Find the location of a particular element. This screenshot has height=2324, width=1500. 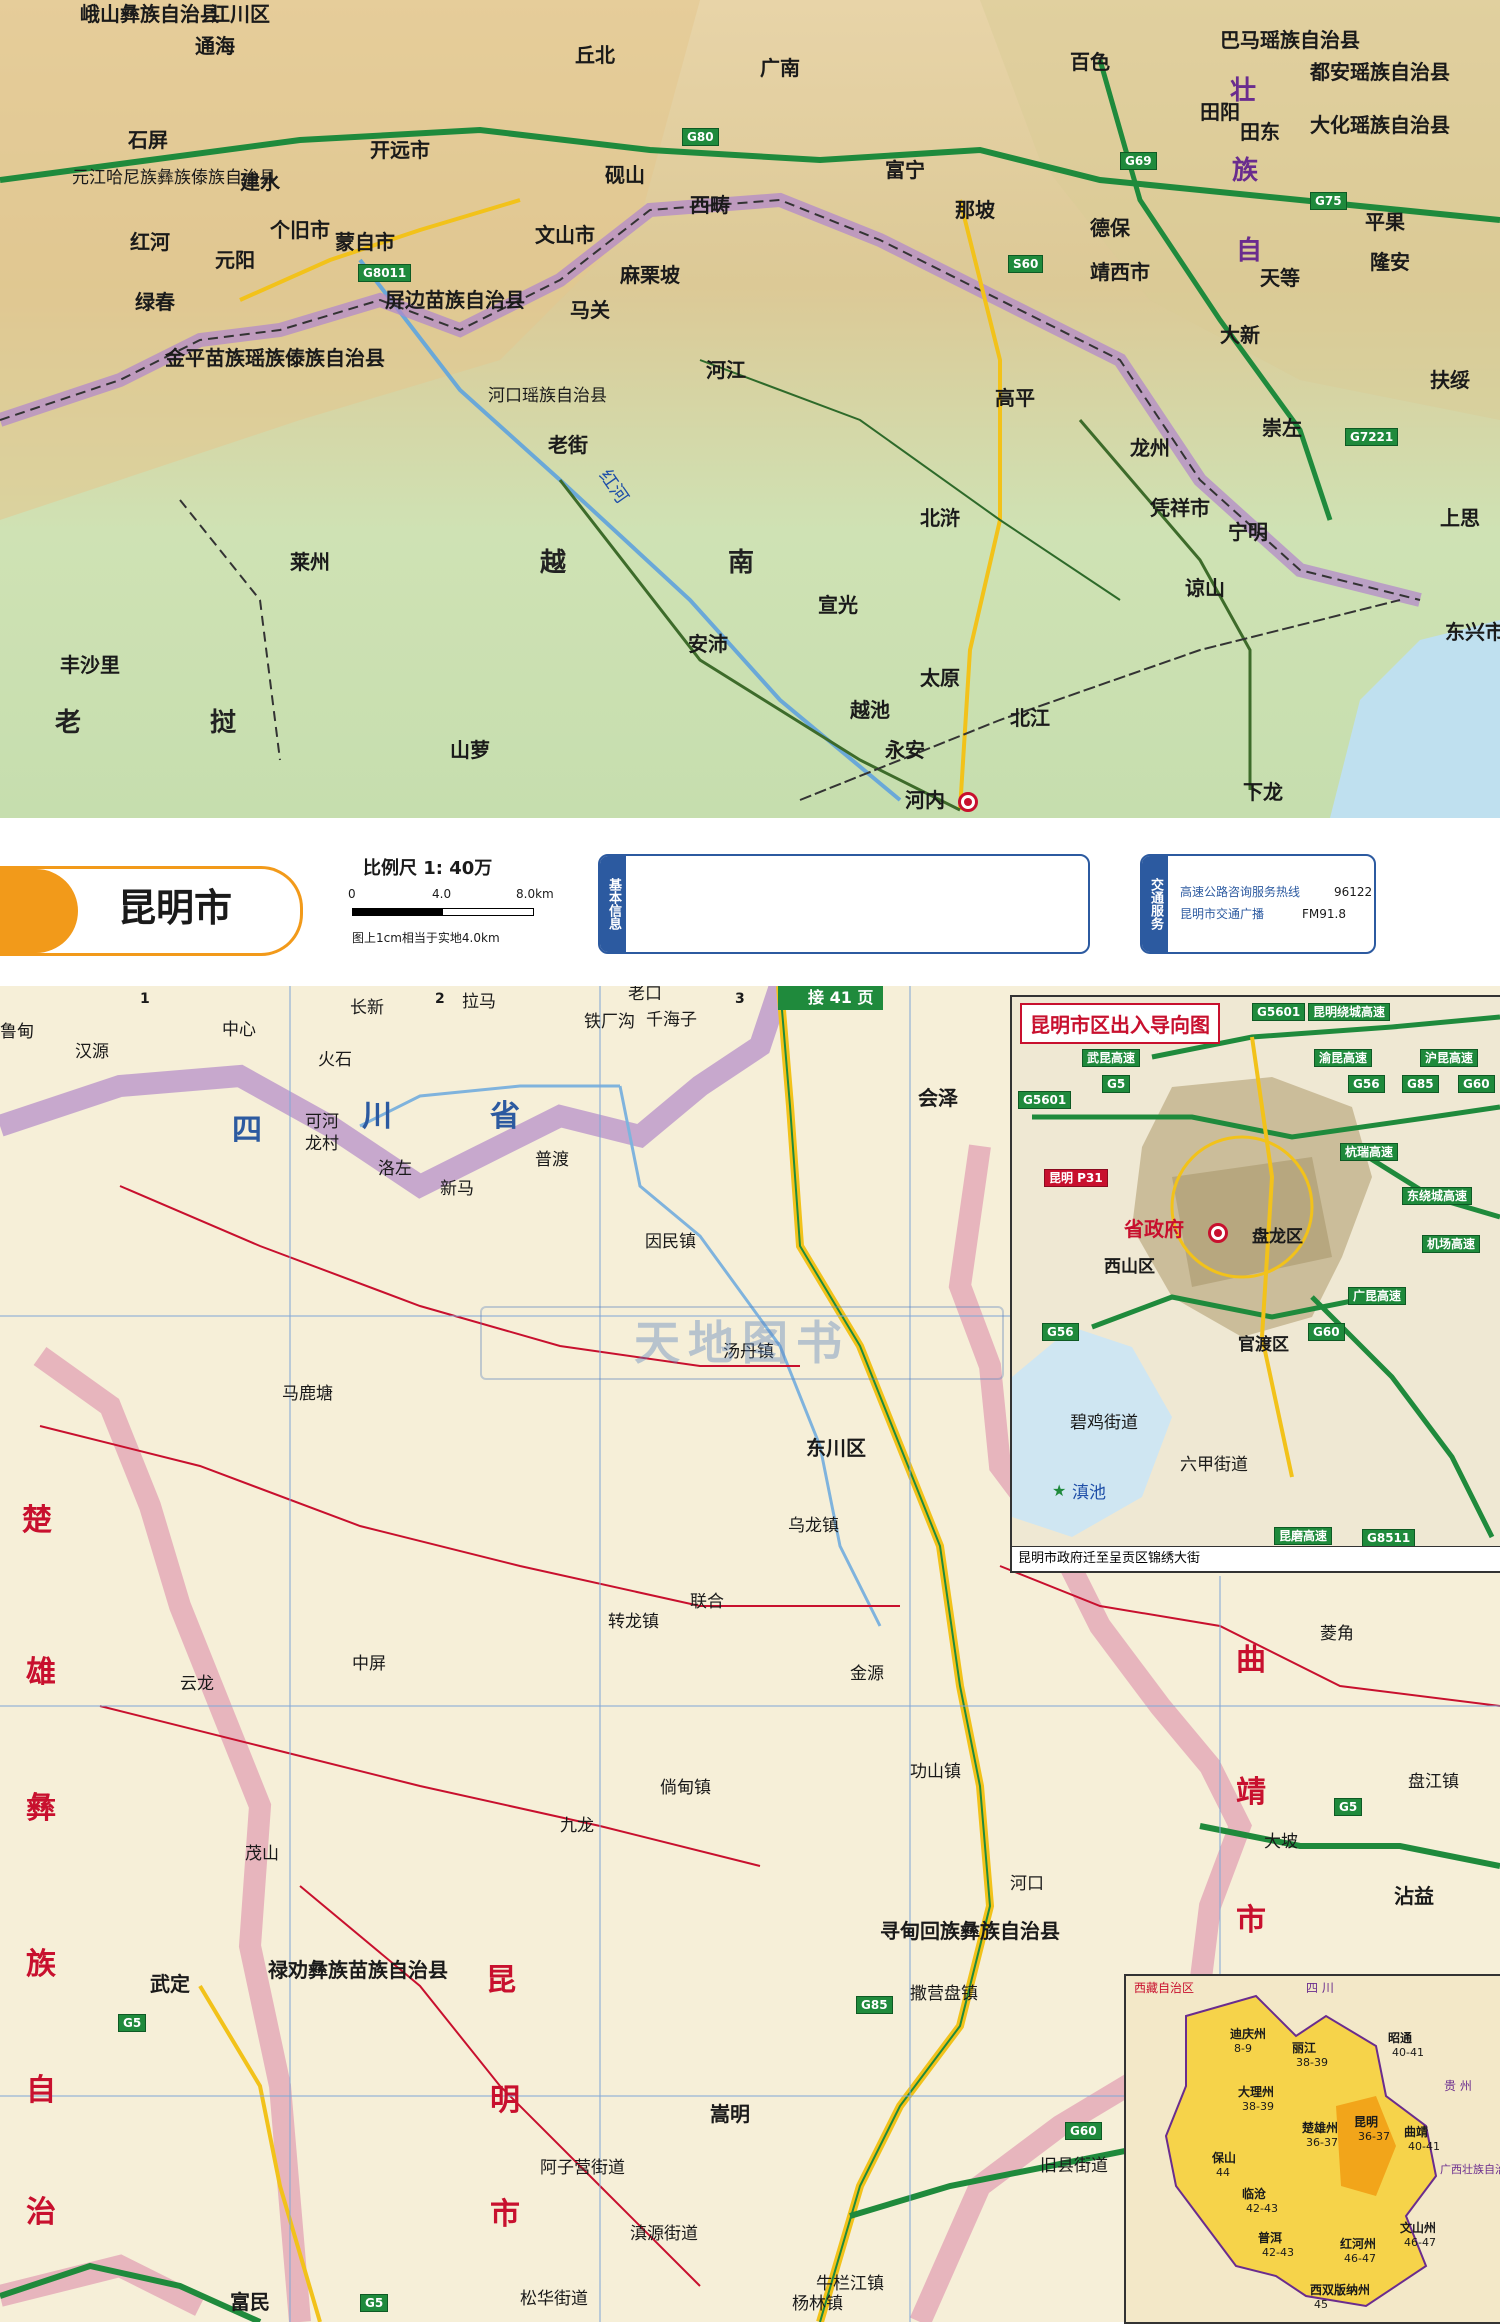

place-label: 隆安 is located at coordinates (1390, 262).